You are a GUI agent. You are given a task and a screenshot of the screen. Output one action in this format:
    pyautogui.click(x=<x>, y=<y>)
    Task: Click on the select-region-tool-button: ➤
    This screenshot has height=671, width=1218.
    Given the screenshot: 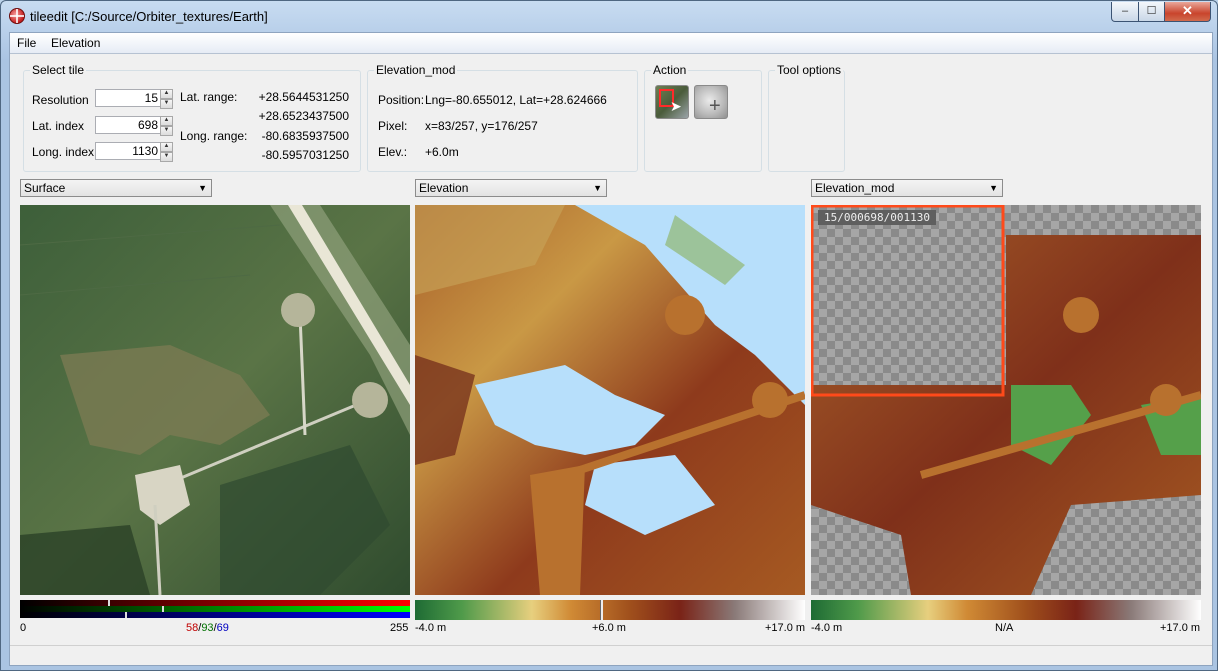 What is the action you would take?
    pyautogui.click(x=672, y=102)
    